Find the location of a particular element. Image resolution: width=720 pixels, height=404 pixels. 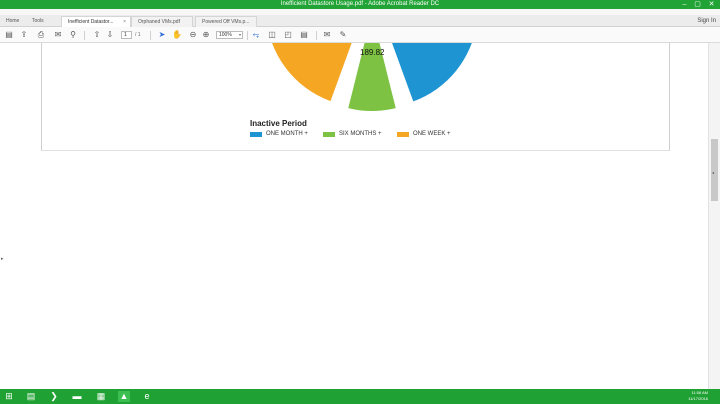

select-cursor-icon: ➤ is located at coordinates (162, 35).